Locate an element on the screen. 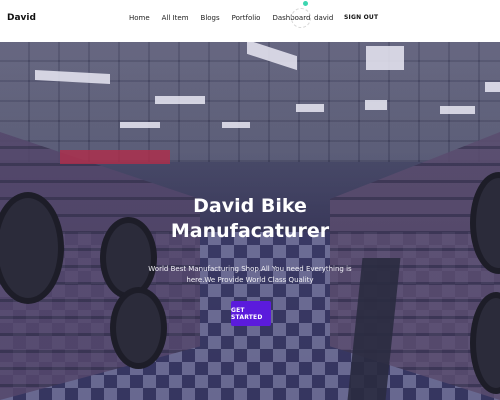  hero-title-line-1: David Bike is located at coordinates (250, 206).